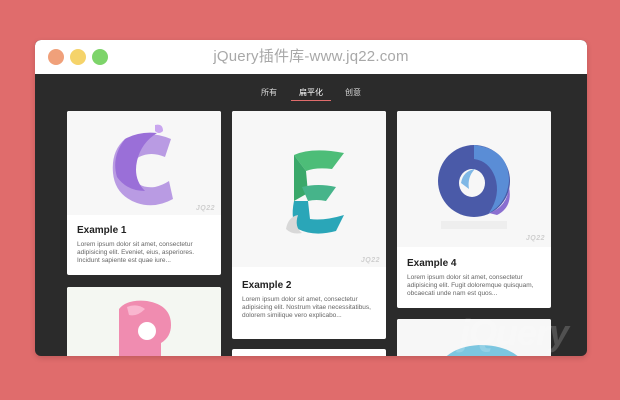  I want to click on filter-tabs: 所有 扁平化 创意, so click(311, 95).